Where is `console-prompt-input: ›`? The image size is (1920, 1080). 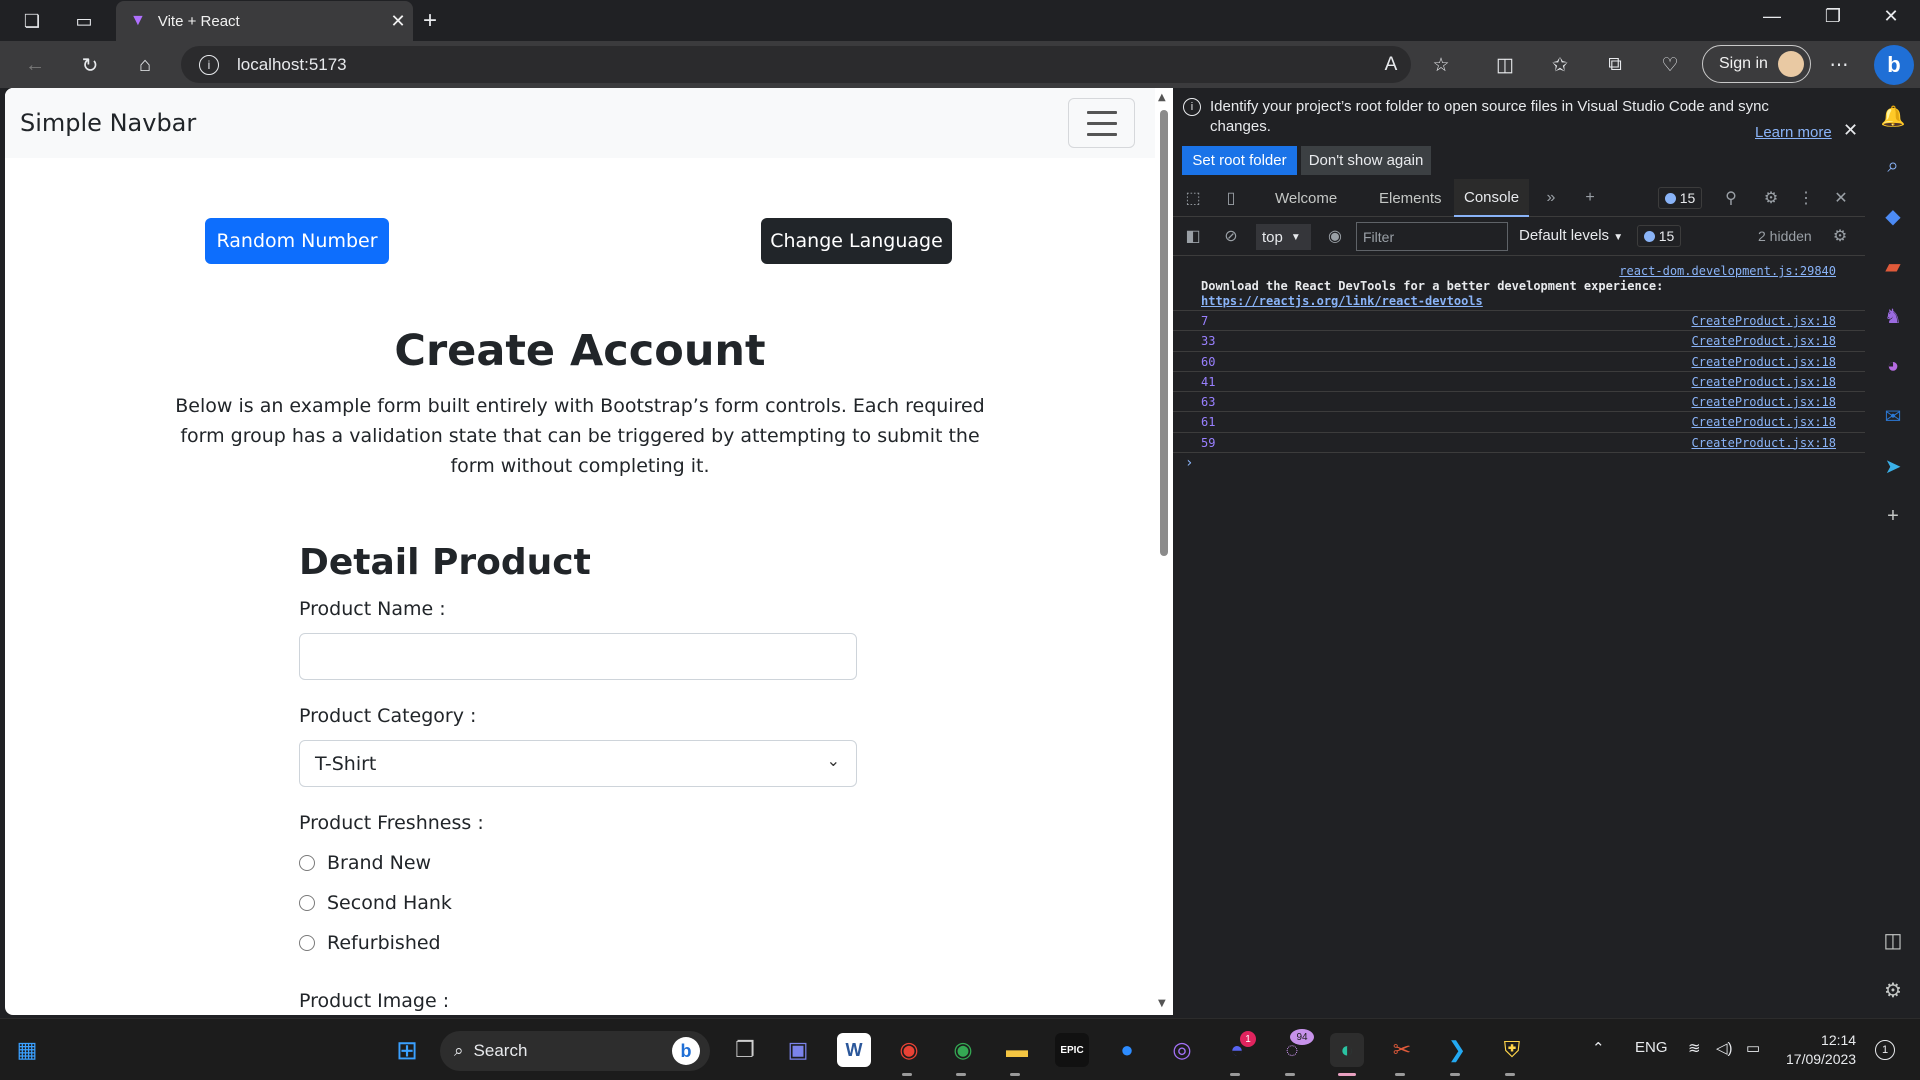 console-prompt-input: › is located at coordinates (1519, 464).